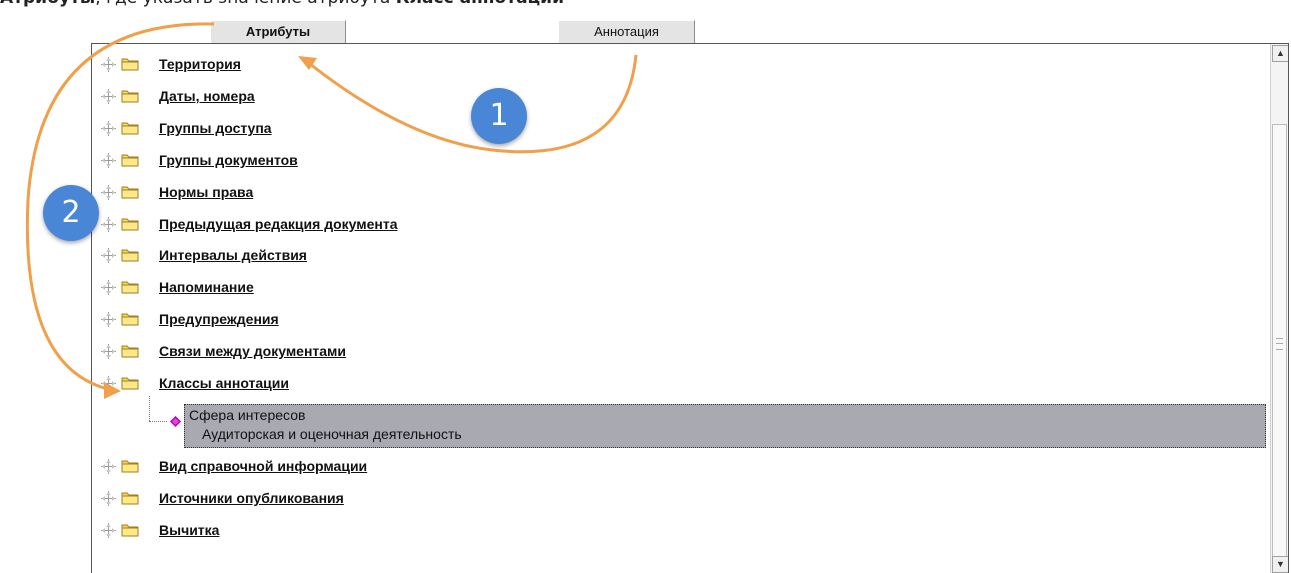 Image resolution: width=1291 pixels, height=573 pixels. Describe the element at coordinates (677, 498) in the screenshot. I see `tree-node: Источники опубликования` at that location.